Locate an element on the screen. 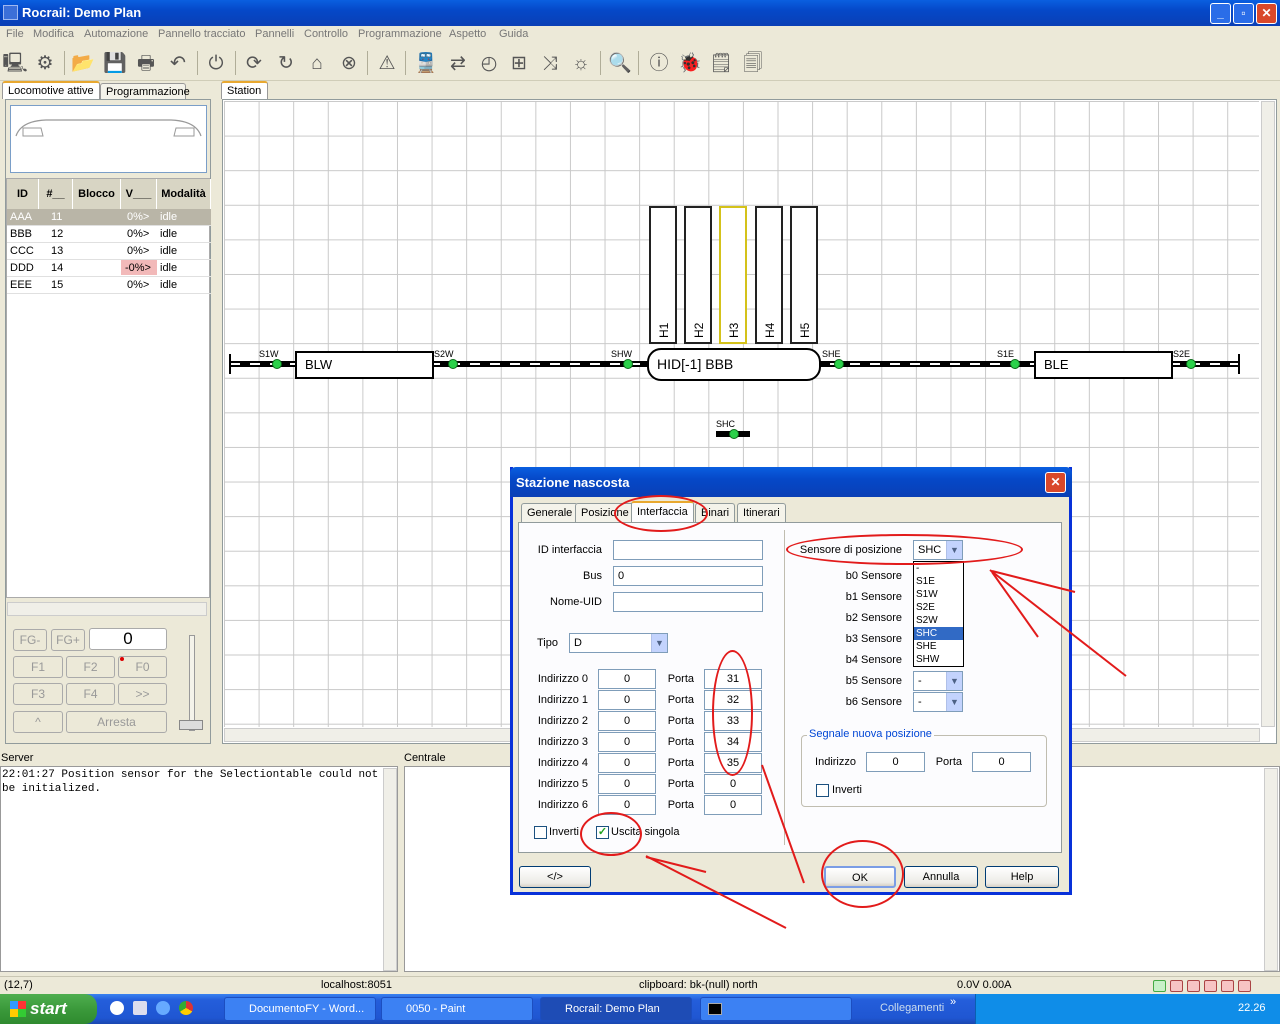 This screenshot has height=1024, width=1280. speed-slider is located at coordinates (192, 683).